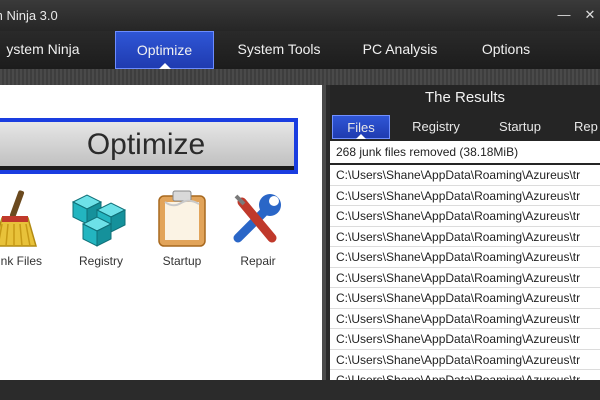 The image size is (600, 400). I want to click on tab-label: Registry, so click(436, 126).